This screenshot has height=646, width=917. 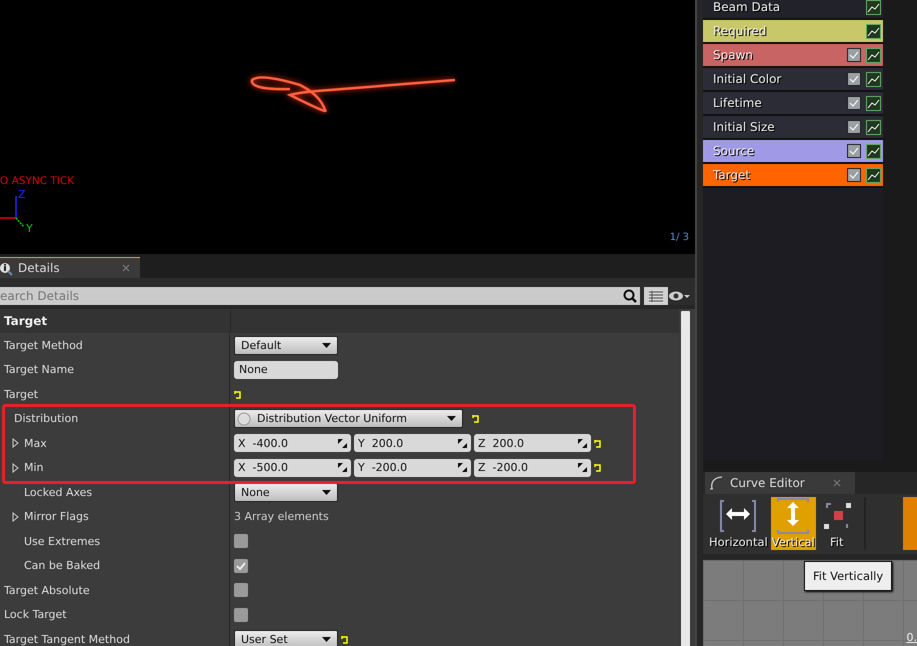 I want to click on vector-field: X -400.0, so click(x=292, y=443).